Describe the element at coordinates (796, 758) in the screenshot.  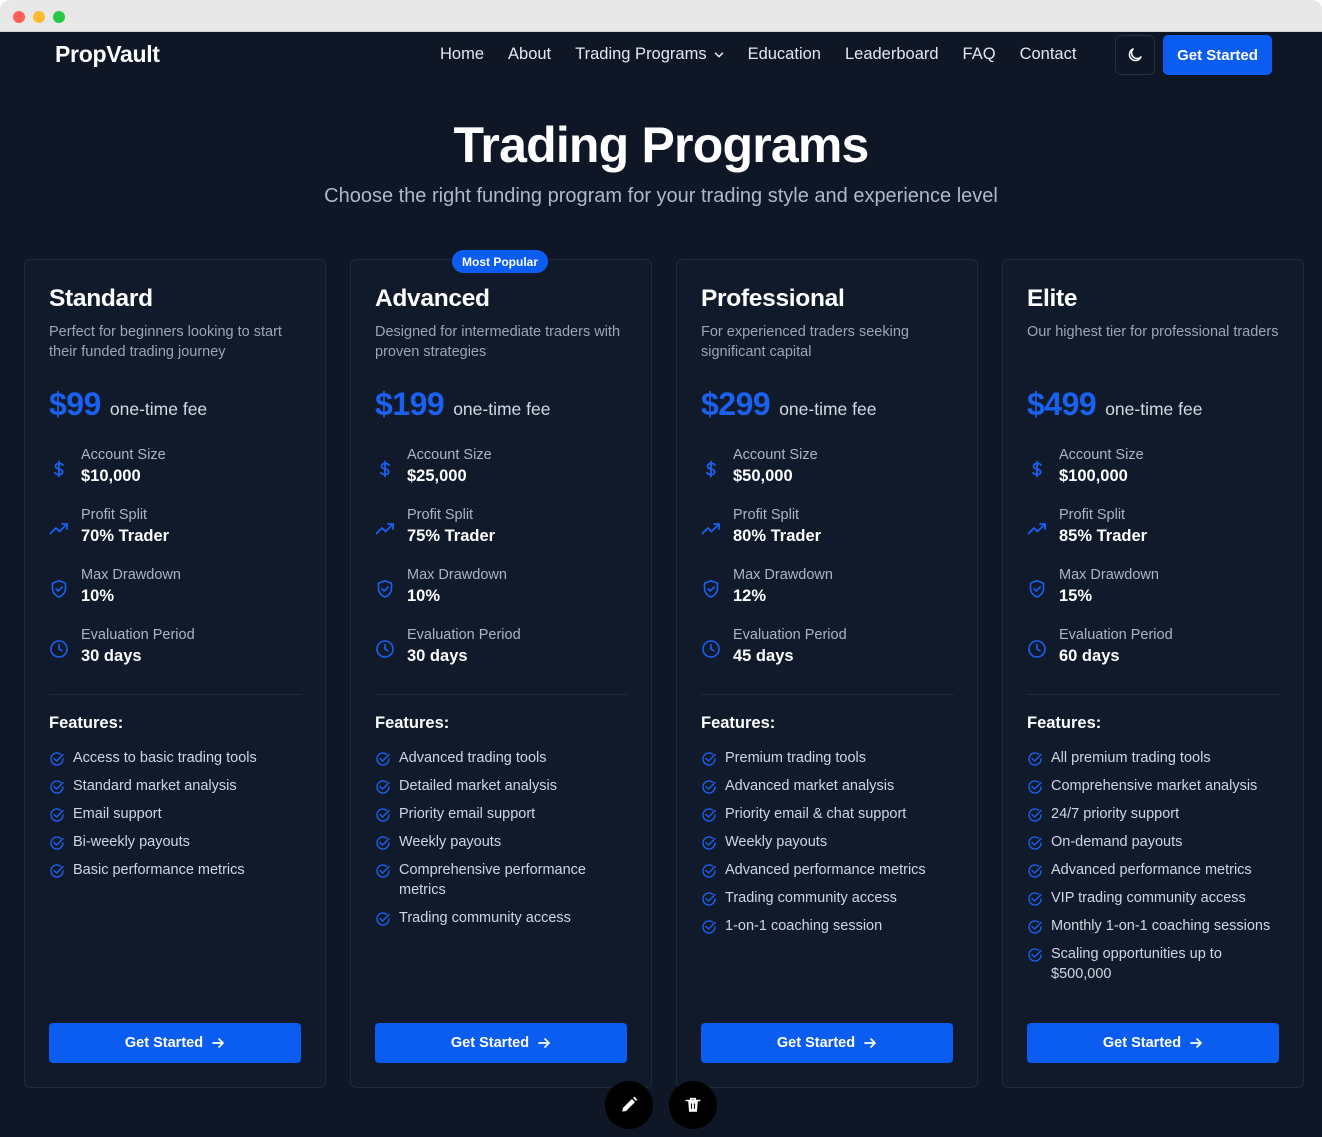
I see `feature-text: Premium trading tools` at that location.